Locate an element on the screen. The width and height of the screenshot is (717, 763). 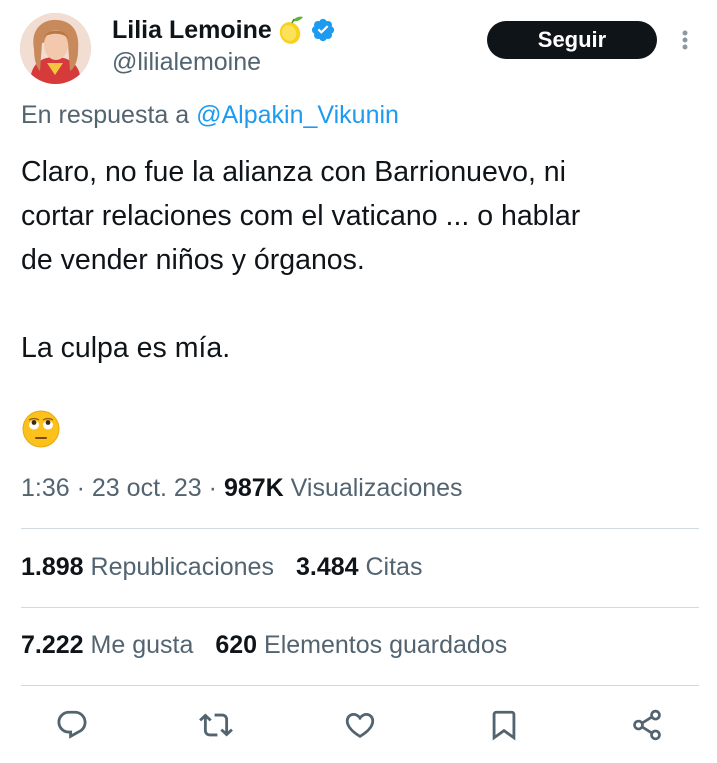
quotes-stat: 3.484 Citas is located at coordinates (359, 567).